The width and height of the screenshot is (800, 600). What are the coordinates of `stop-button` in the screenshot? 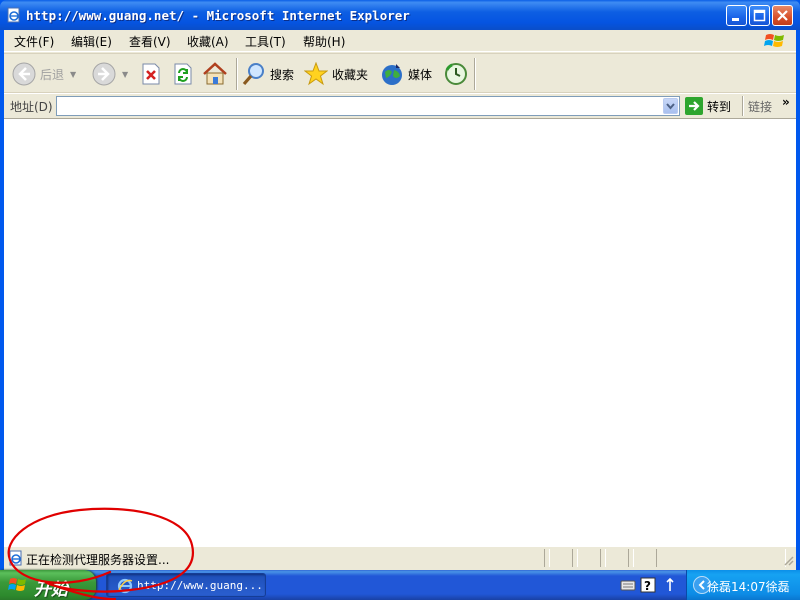 It's located at (151, 74).